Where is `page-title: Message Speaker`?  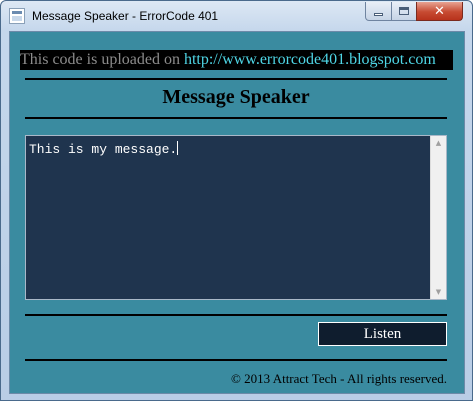
page-title: Message Speaker is located at coordinates (236, 97).